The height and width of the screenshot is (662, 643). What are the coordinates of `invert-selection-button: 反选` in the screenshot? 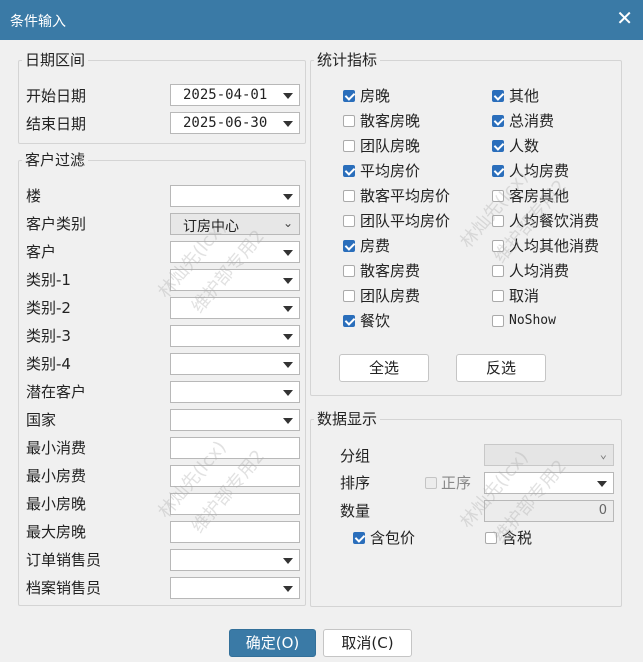 It's located at (501, 368).